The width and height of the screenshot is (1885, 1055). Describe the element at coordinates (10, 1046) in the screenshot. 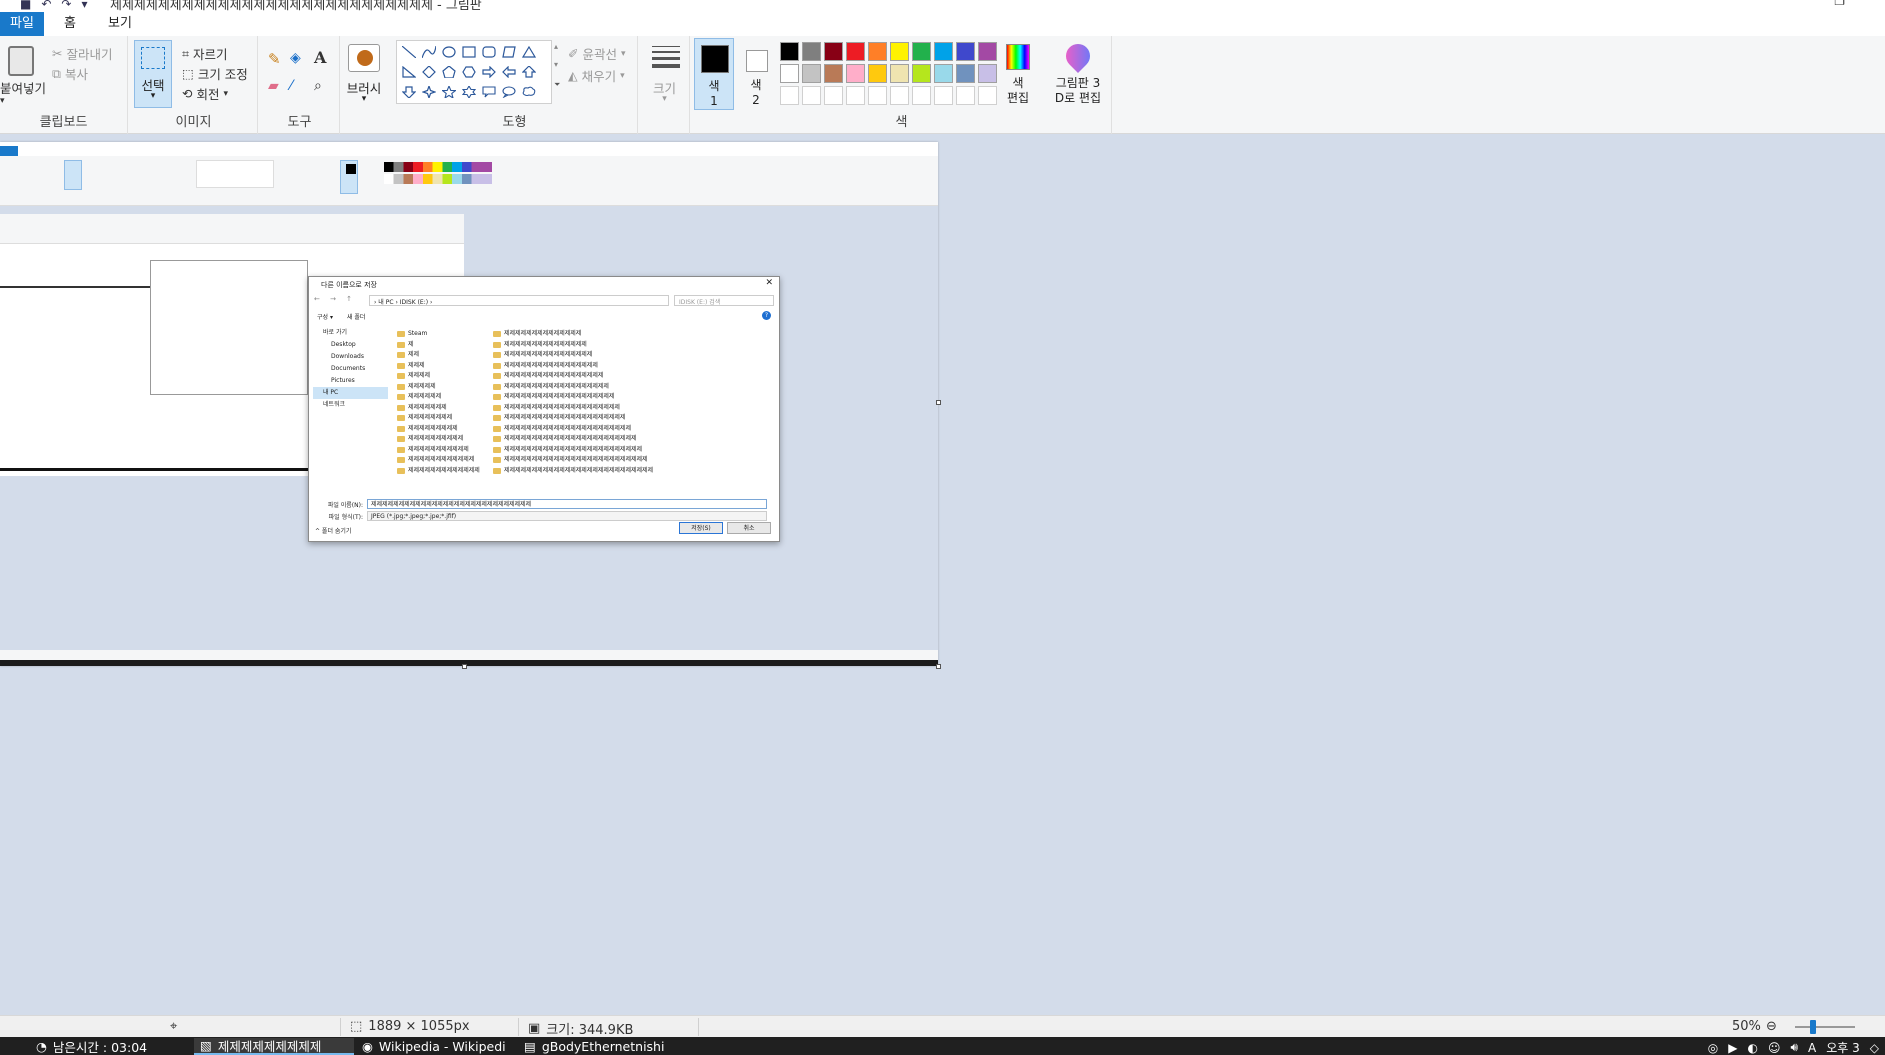

I see `start-button` at that location.